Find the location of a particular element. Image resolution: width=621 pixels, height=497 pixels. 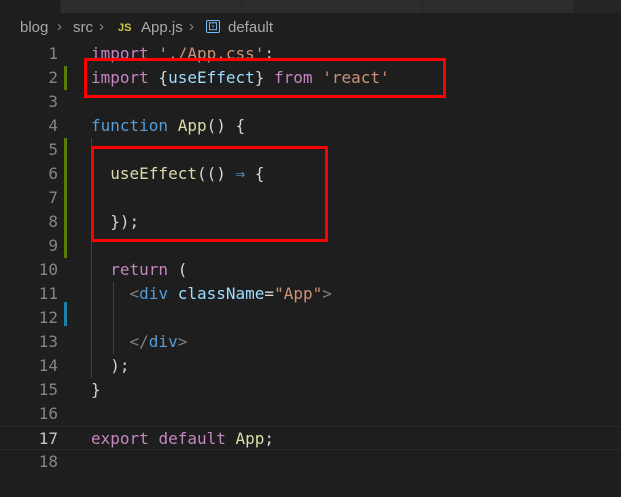

breadcrumb-folder-blog: blog is located at coordinates (34, 27).